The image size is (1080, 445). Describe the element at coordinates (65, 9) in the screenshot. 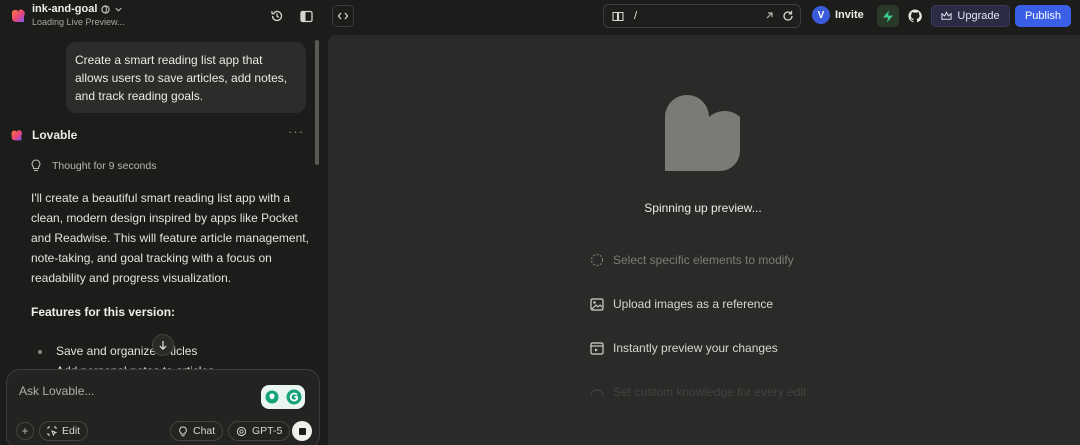

I see `project-name: ink-and-goal` at that location.